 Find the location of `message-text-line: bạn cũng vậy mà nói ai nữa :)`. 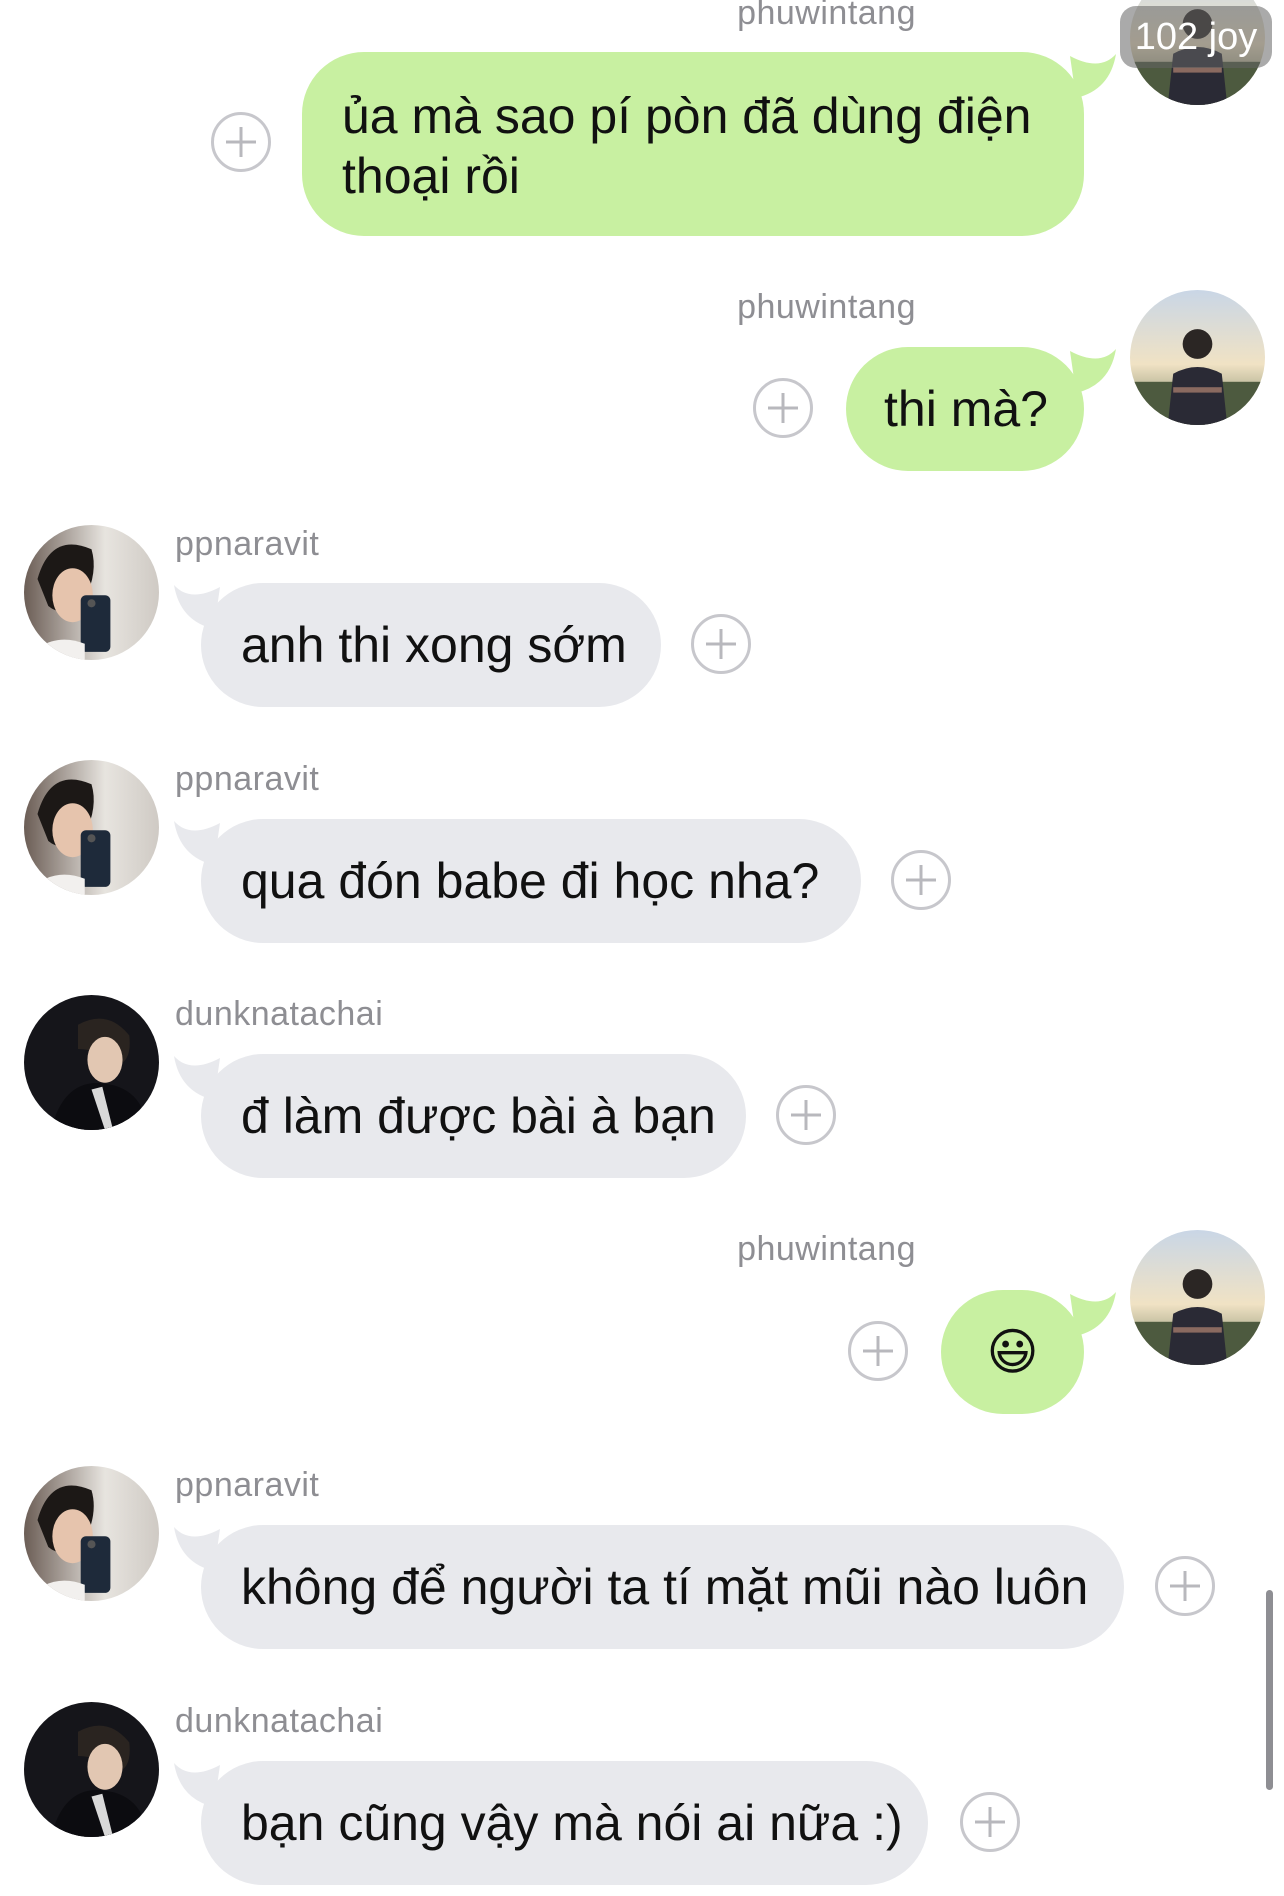

message-text-line: bạn cũng vậy mà nói ai nữa :) is located at coordinates (572, 1823).